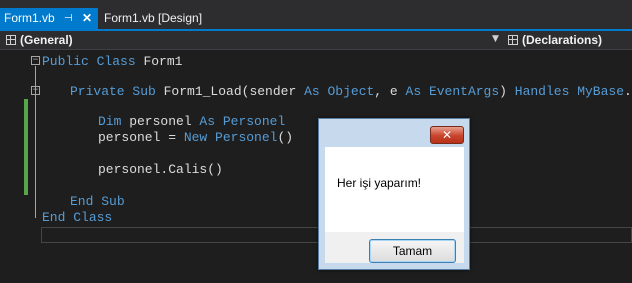 This screenshot has height=283, width=632. What do you see at coordinates (46, 40) in the screenshot?
I see `general-label: (General)` at bounding box center [46, 40].